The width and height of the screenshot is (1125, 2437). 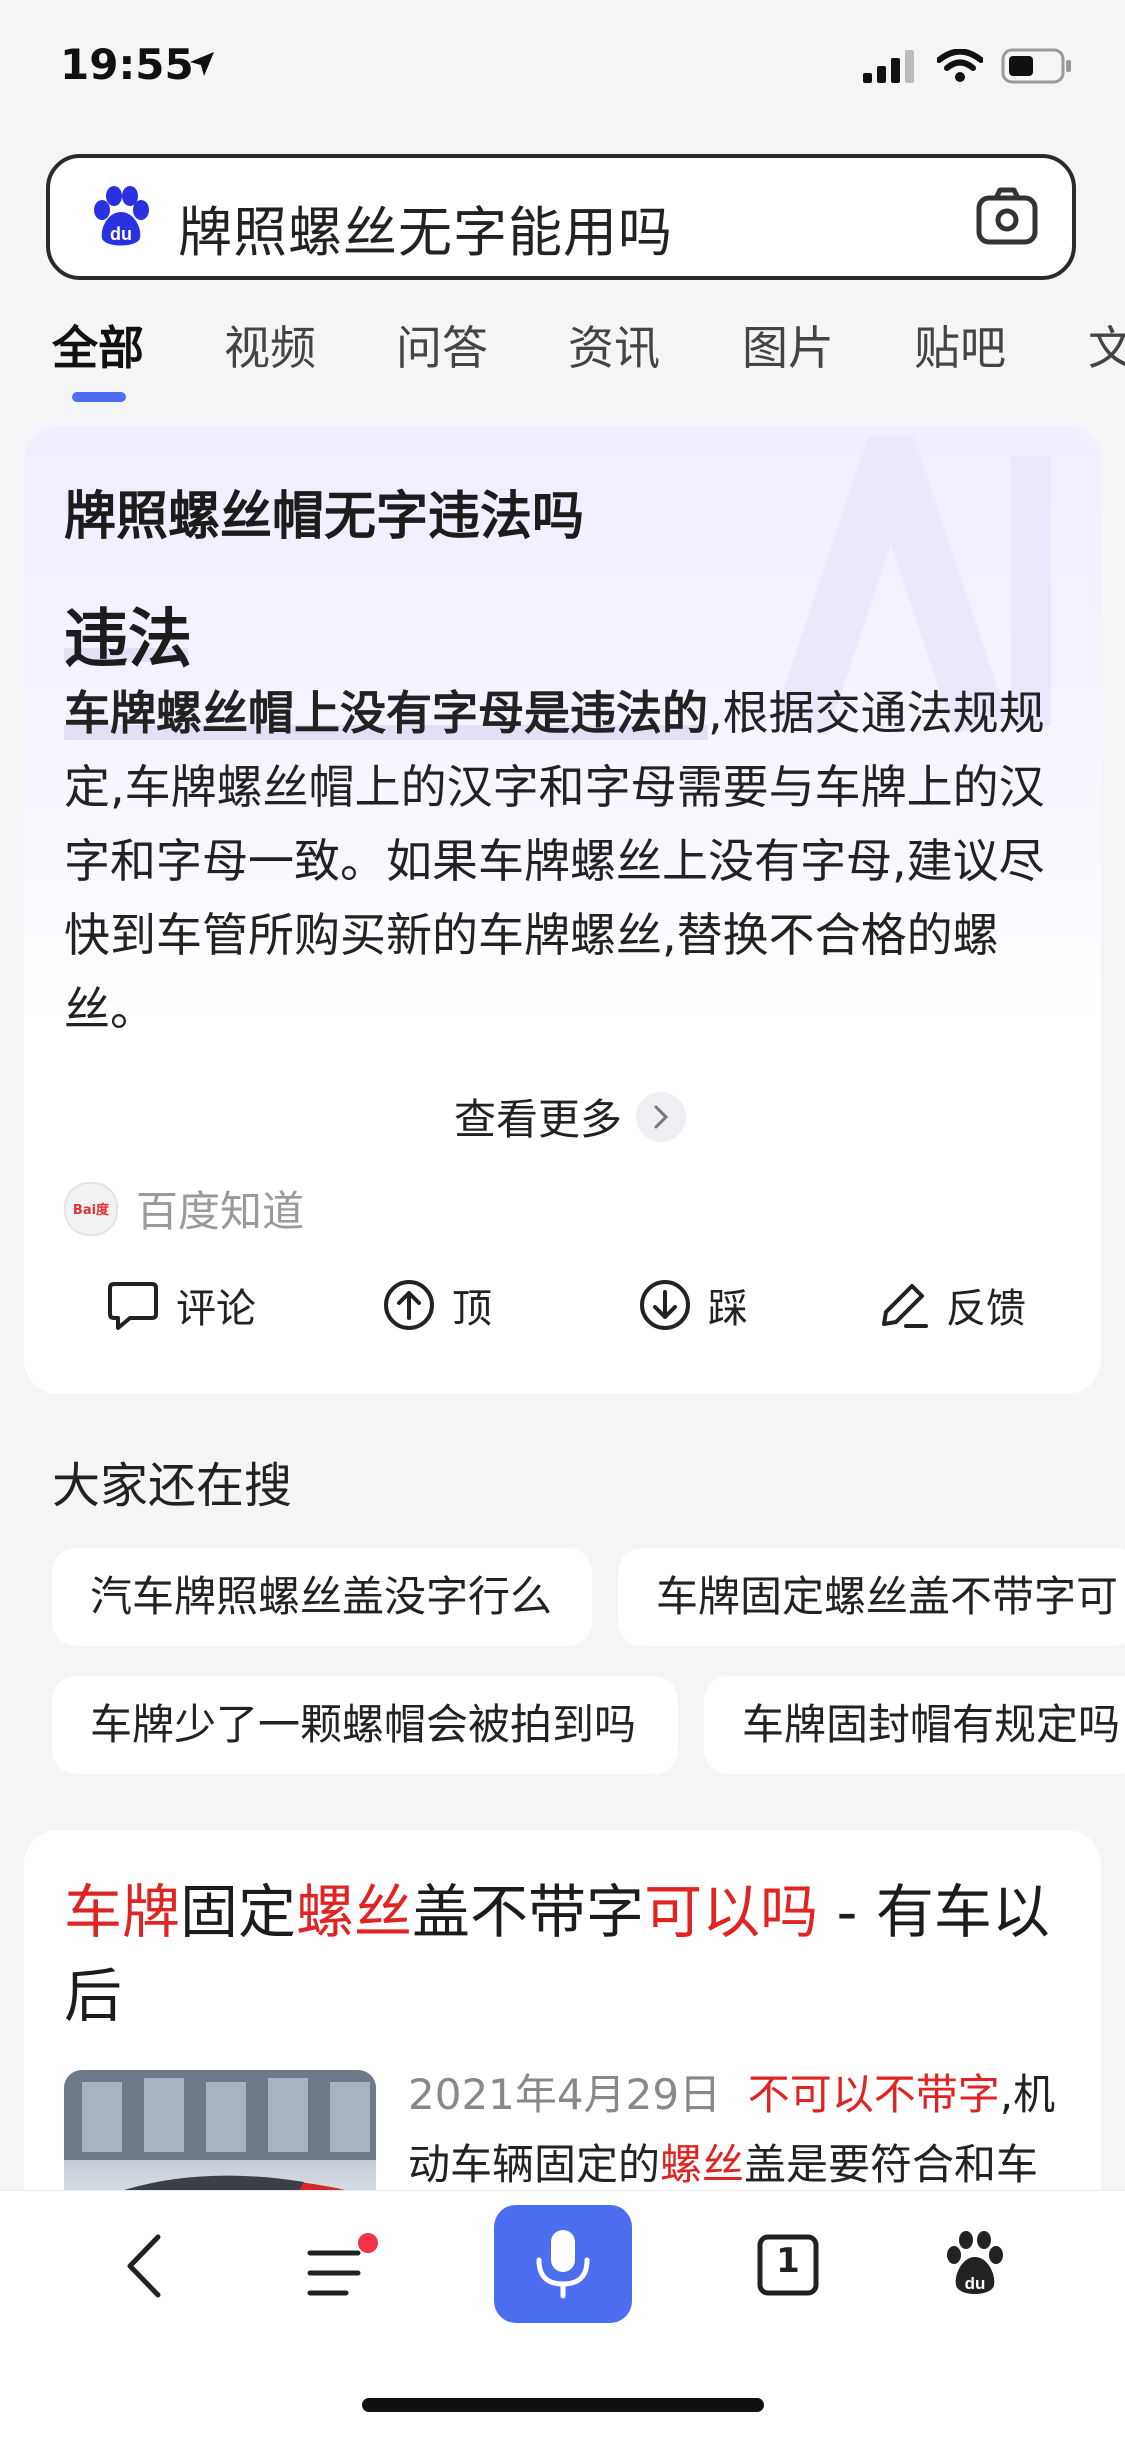 I want to click on title-highlight: 车牌, so click(x=122, y=1912).